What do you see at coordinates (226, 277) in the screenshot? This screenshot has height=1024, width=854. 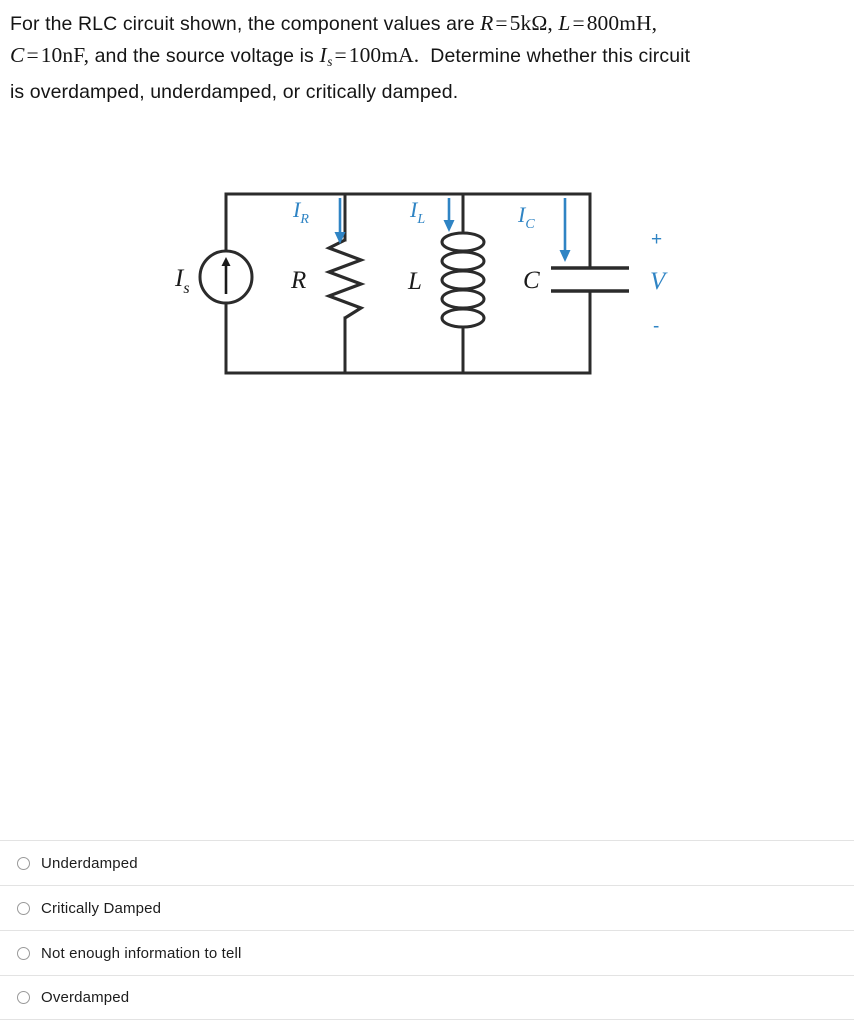 I see `current-source-symbol` at bounding box center [226, 277].